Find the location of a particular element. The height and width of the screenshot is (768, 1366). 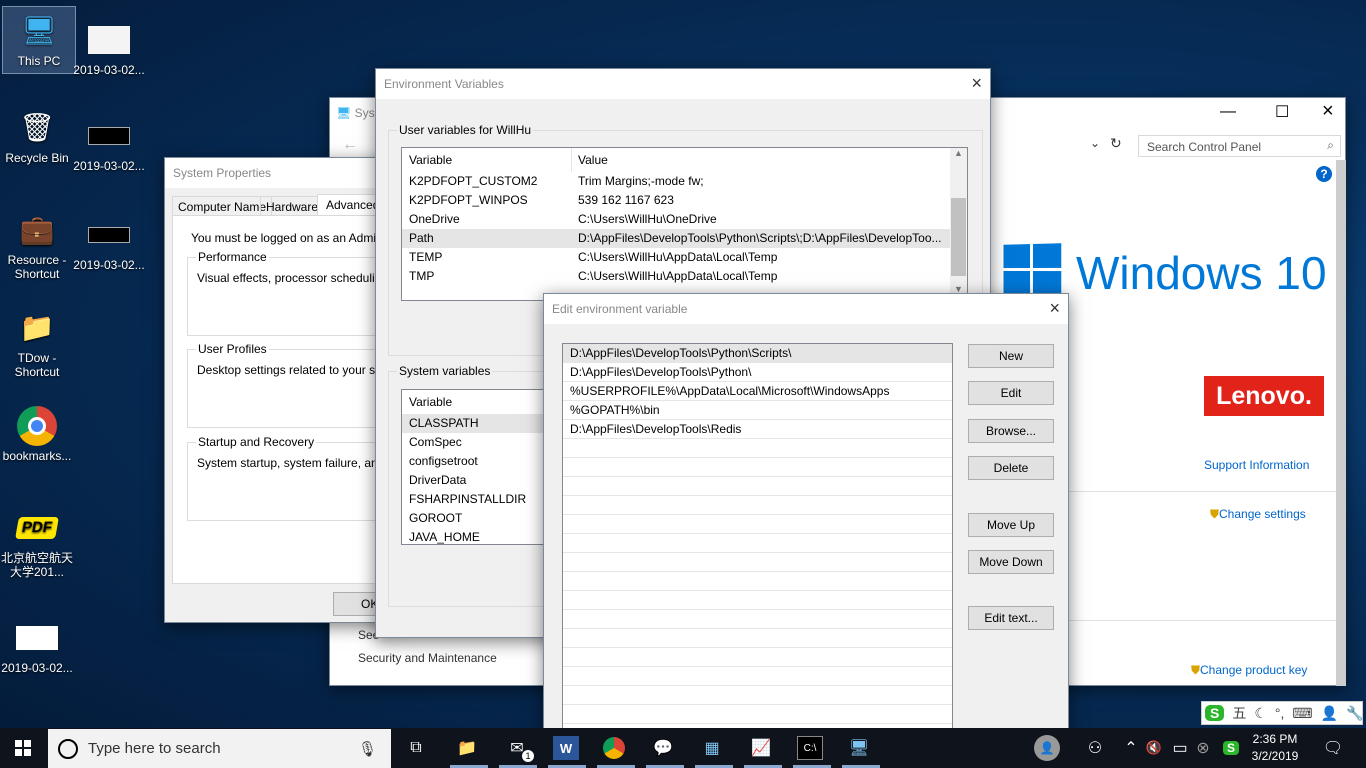

table-row: K2PDFOPT_WINPOS 539 162 1167 623 is located at coordinates (684, 200).